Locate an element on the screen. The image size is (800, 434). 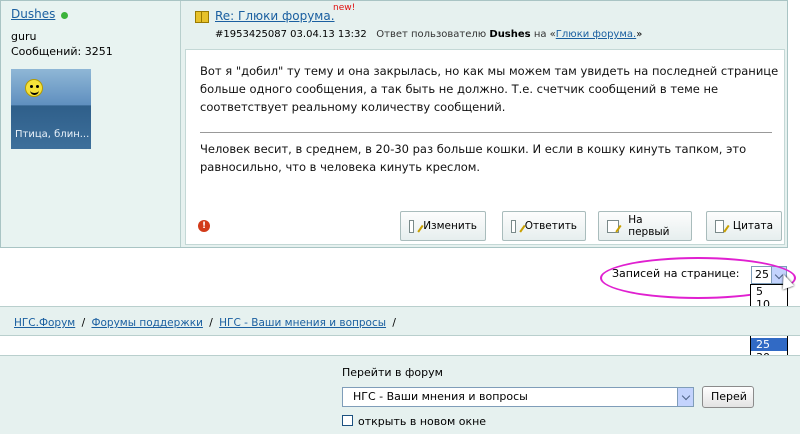
author-message-count: Сообщений: 3251 is located at coordinates (62, 51).